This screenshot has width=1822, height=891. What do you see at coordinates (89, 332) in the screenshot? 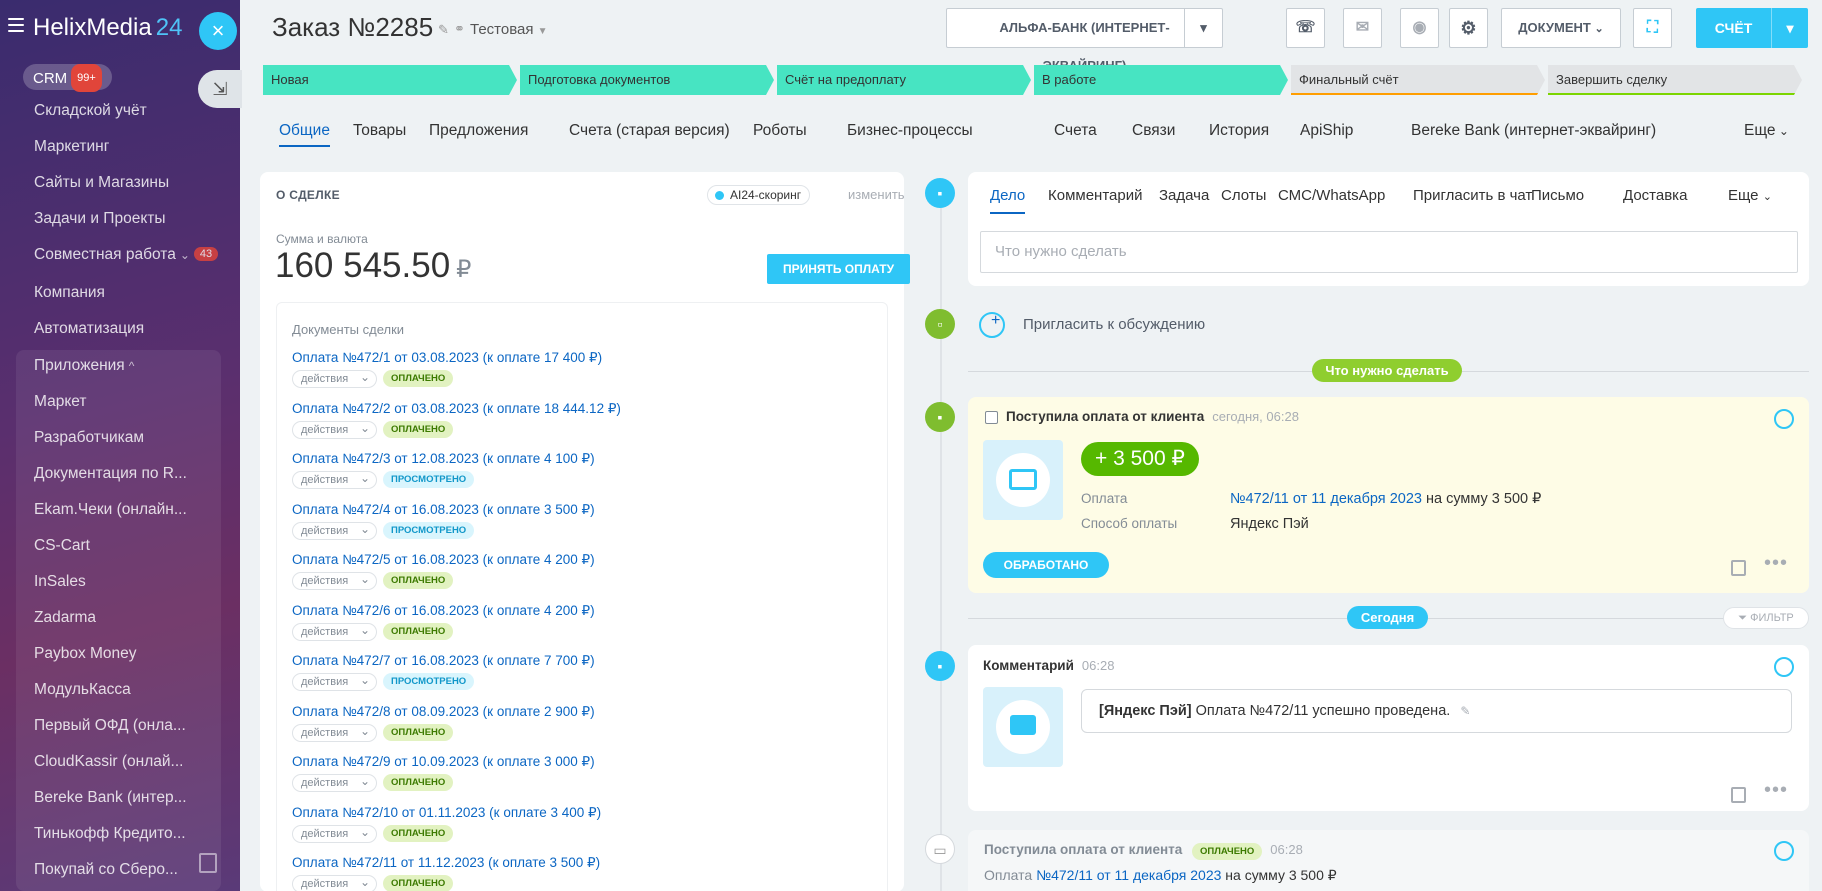
I see `sidebar-item: Автоматизация` at bounding box center [89, 332].